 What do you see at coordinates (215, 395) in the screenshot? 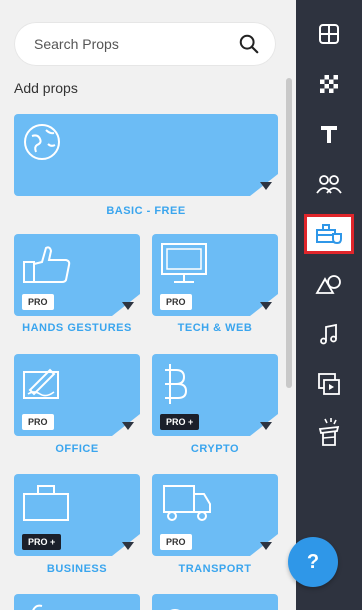
I see `tile-crypto: PRO +` at bounding box center [215, 395].